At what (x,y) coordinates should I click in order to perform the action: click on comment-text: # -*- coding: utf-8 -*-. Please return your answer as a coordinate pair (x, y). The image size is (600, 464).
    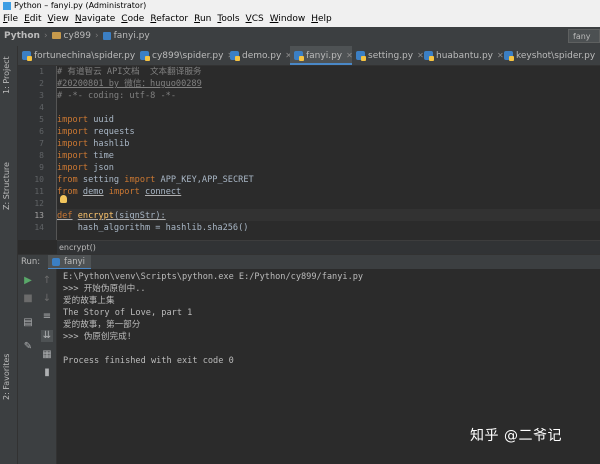
    Looking at the image, I should click on (116, 96).